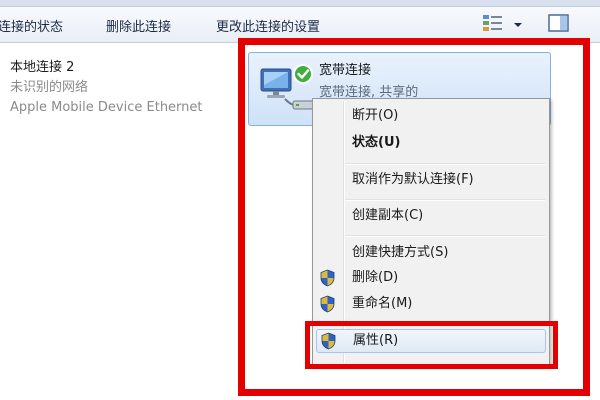 This screenshot has height=400, width=600. What do you see at coordinates (49, 87) in the screenshot?
I see `connection-status: 未识别的网络` at bounding box center [49, 87].